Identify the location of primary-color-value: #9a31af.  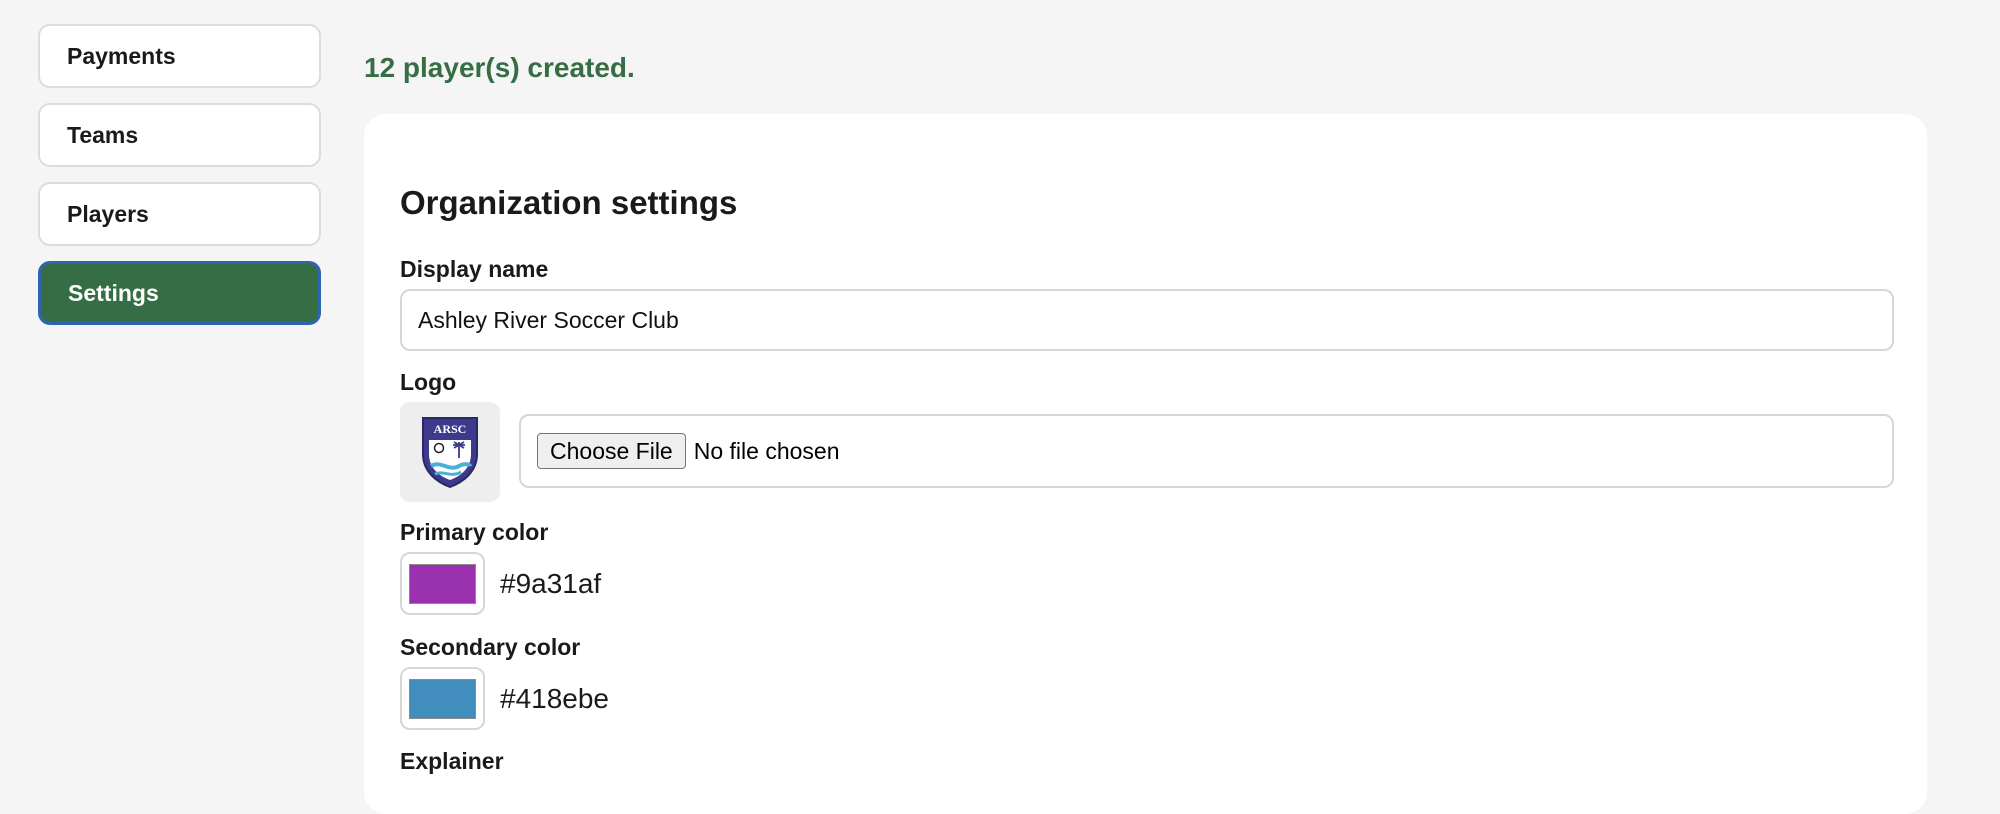
(551, 583).